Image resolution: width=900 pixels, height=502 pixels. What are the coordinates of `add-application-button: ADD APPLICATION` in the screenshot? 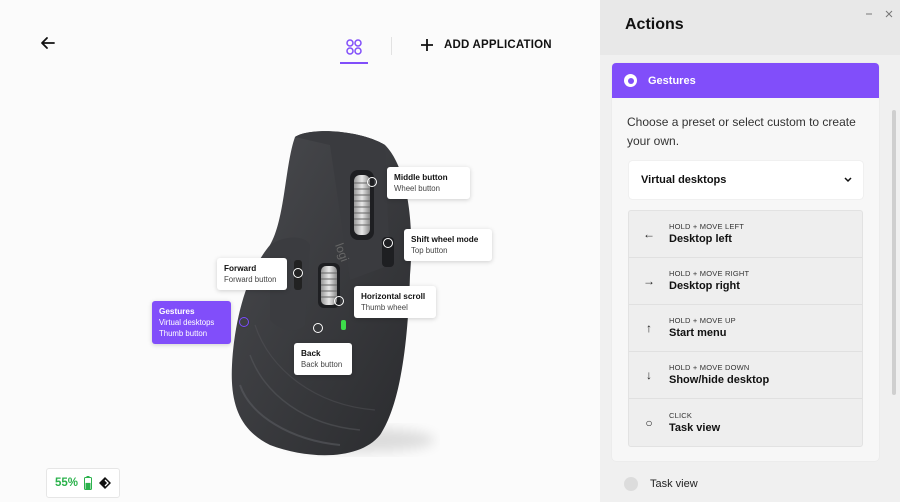 It's located at (486, 45).